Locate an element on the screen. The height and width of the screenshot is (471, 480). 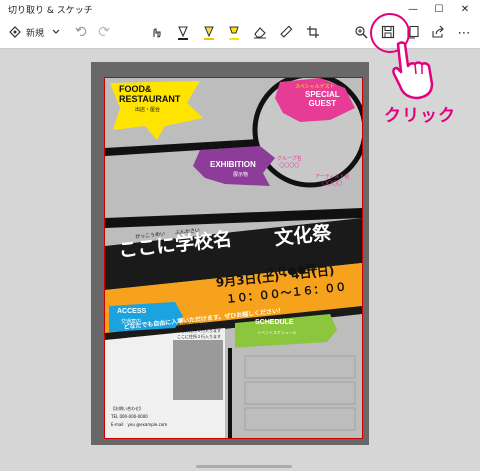
inquiry-label: 【お問い合わせ】 is located at coordinates (127, 408).